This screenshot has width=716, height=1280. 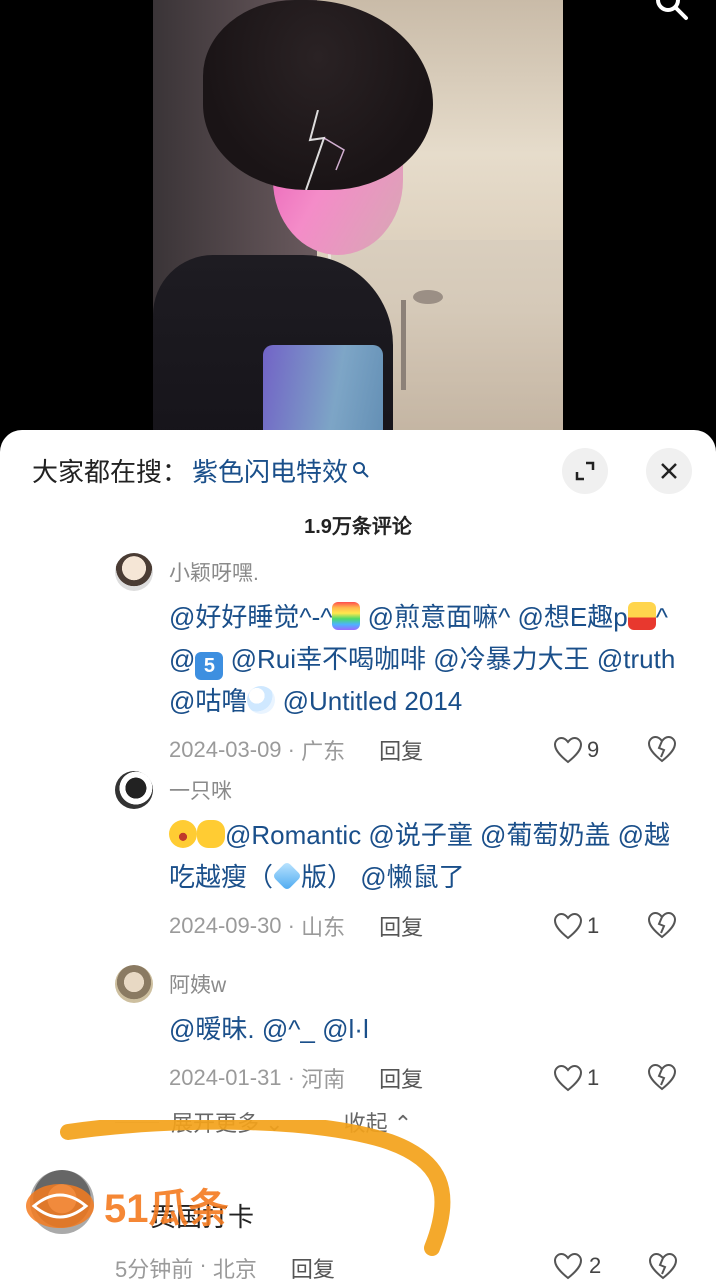 I want to click on comment-location: 广东, so click(x=323, y=751).